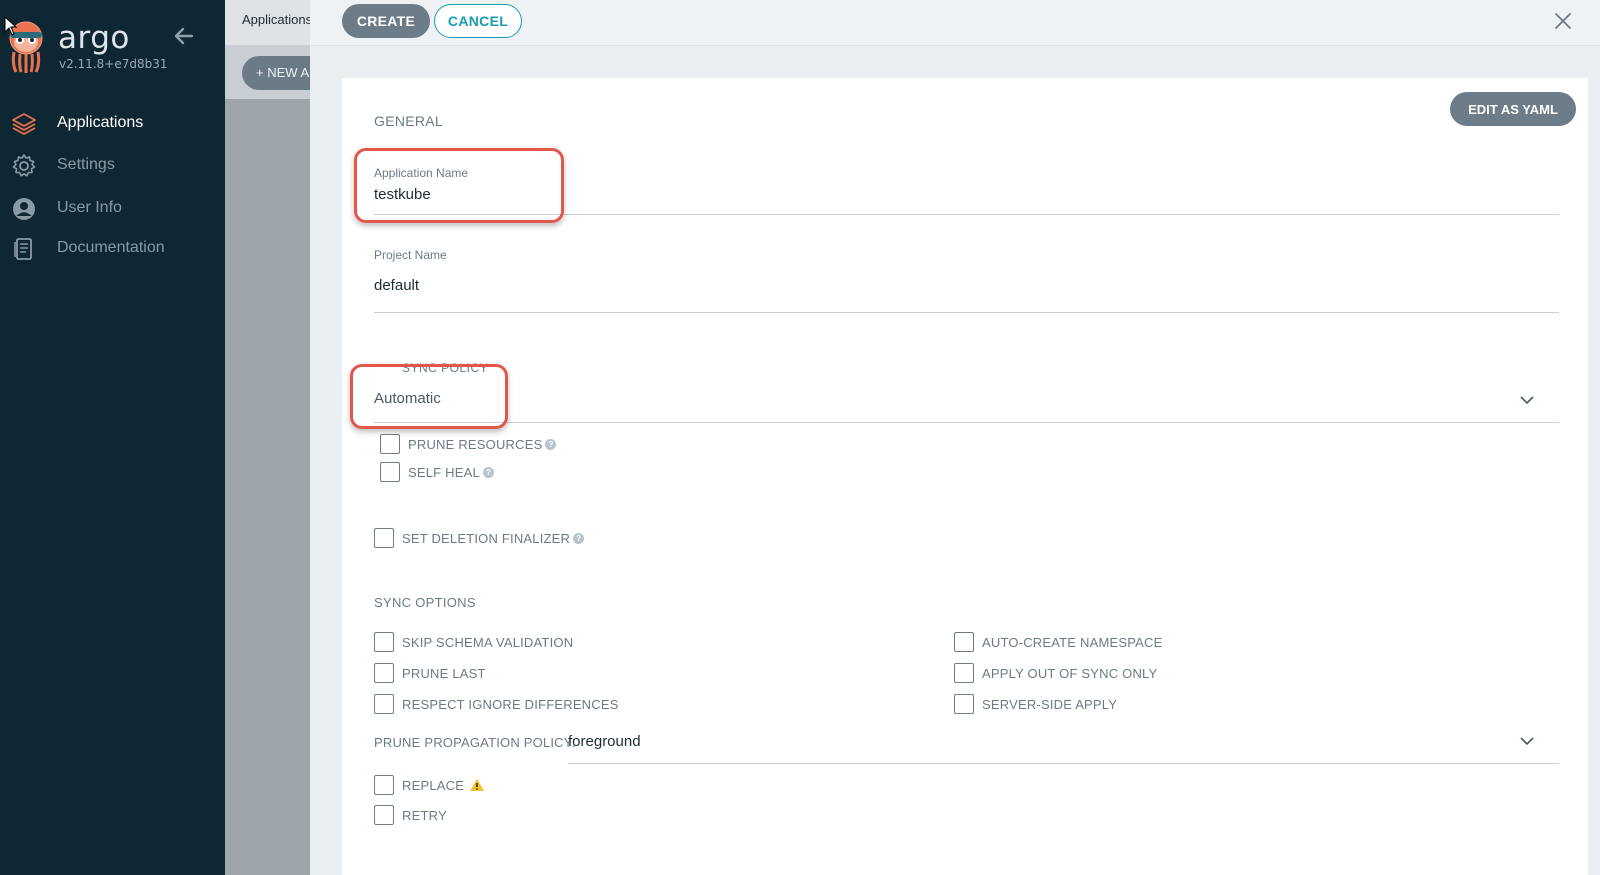 The height and width of the screenshot is (875, 1600). I want to click on version-label: v2.11.8+e7d8b31, so click(113, 64).